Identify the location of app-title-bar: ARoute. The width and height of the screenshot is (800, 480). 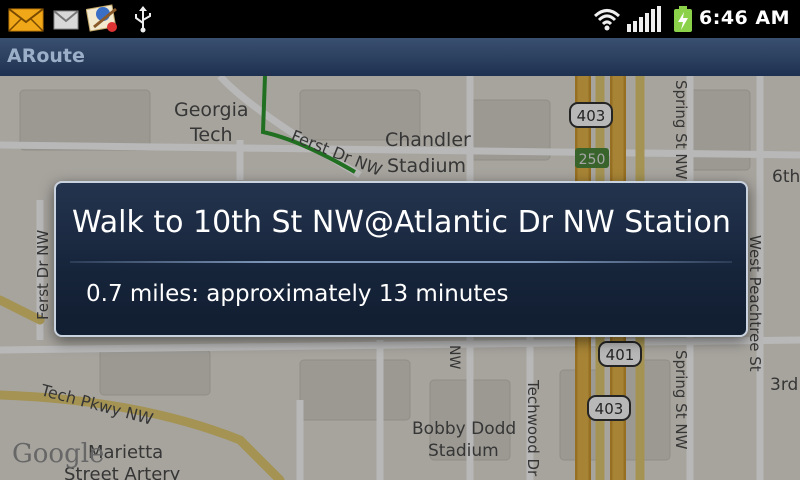
(400, 57).